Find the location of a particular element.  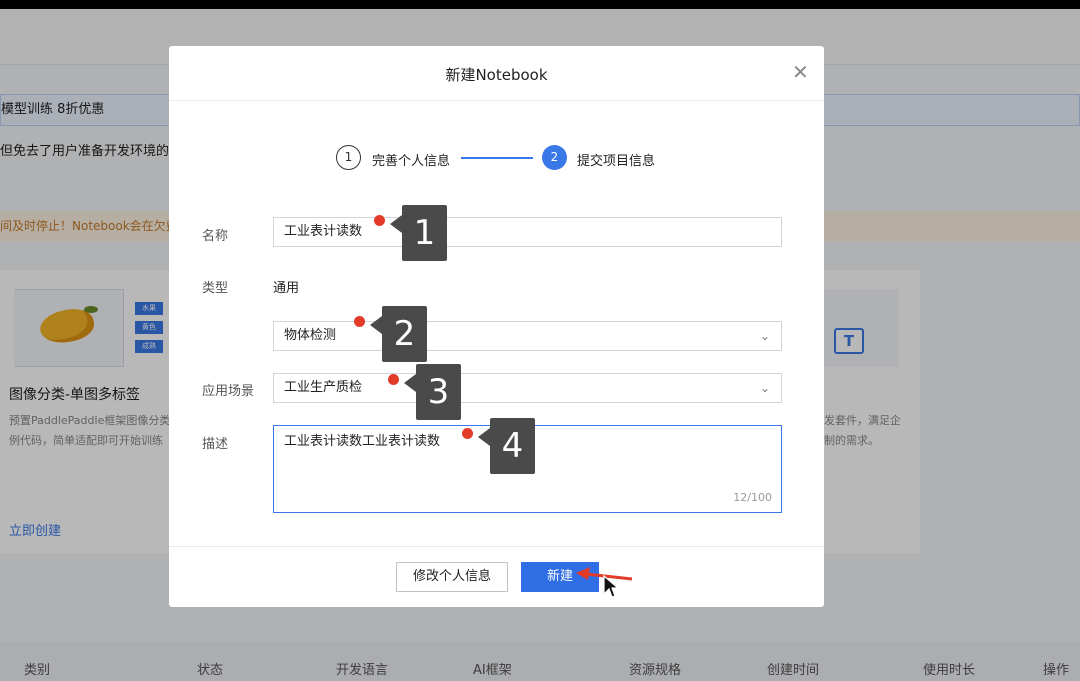

step-marker-2: 2 is located at coordinates (398, 334).